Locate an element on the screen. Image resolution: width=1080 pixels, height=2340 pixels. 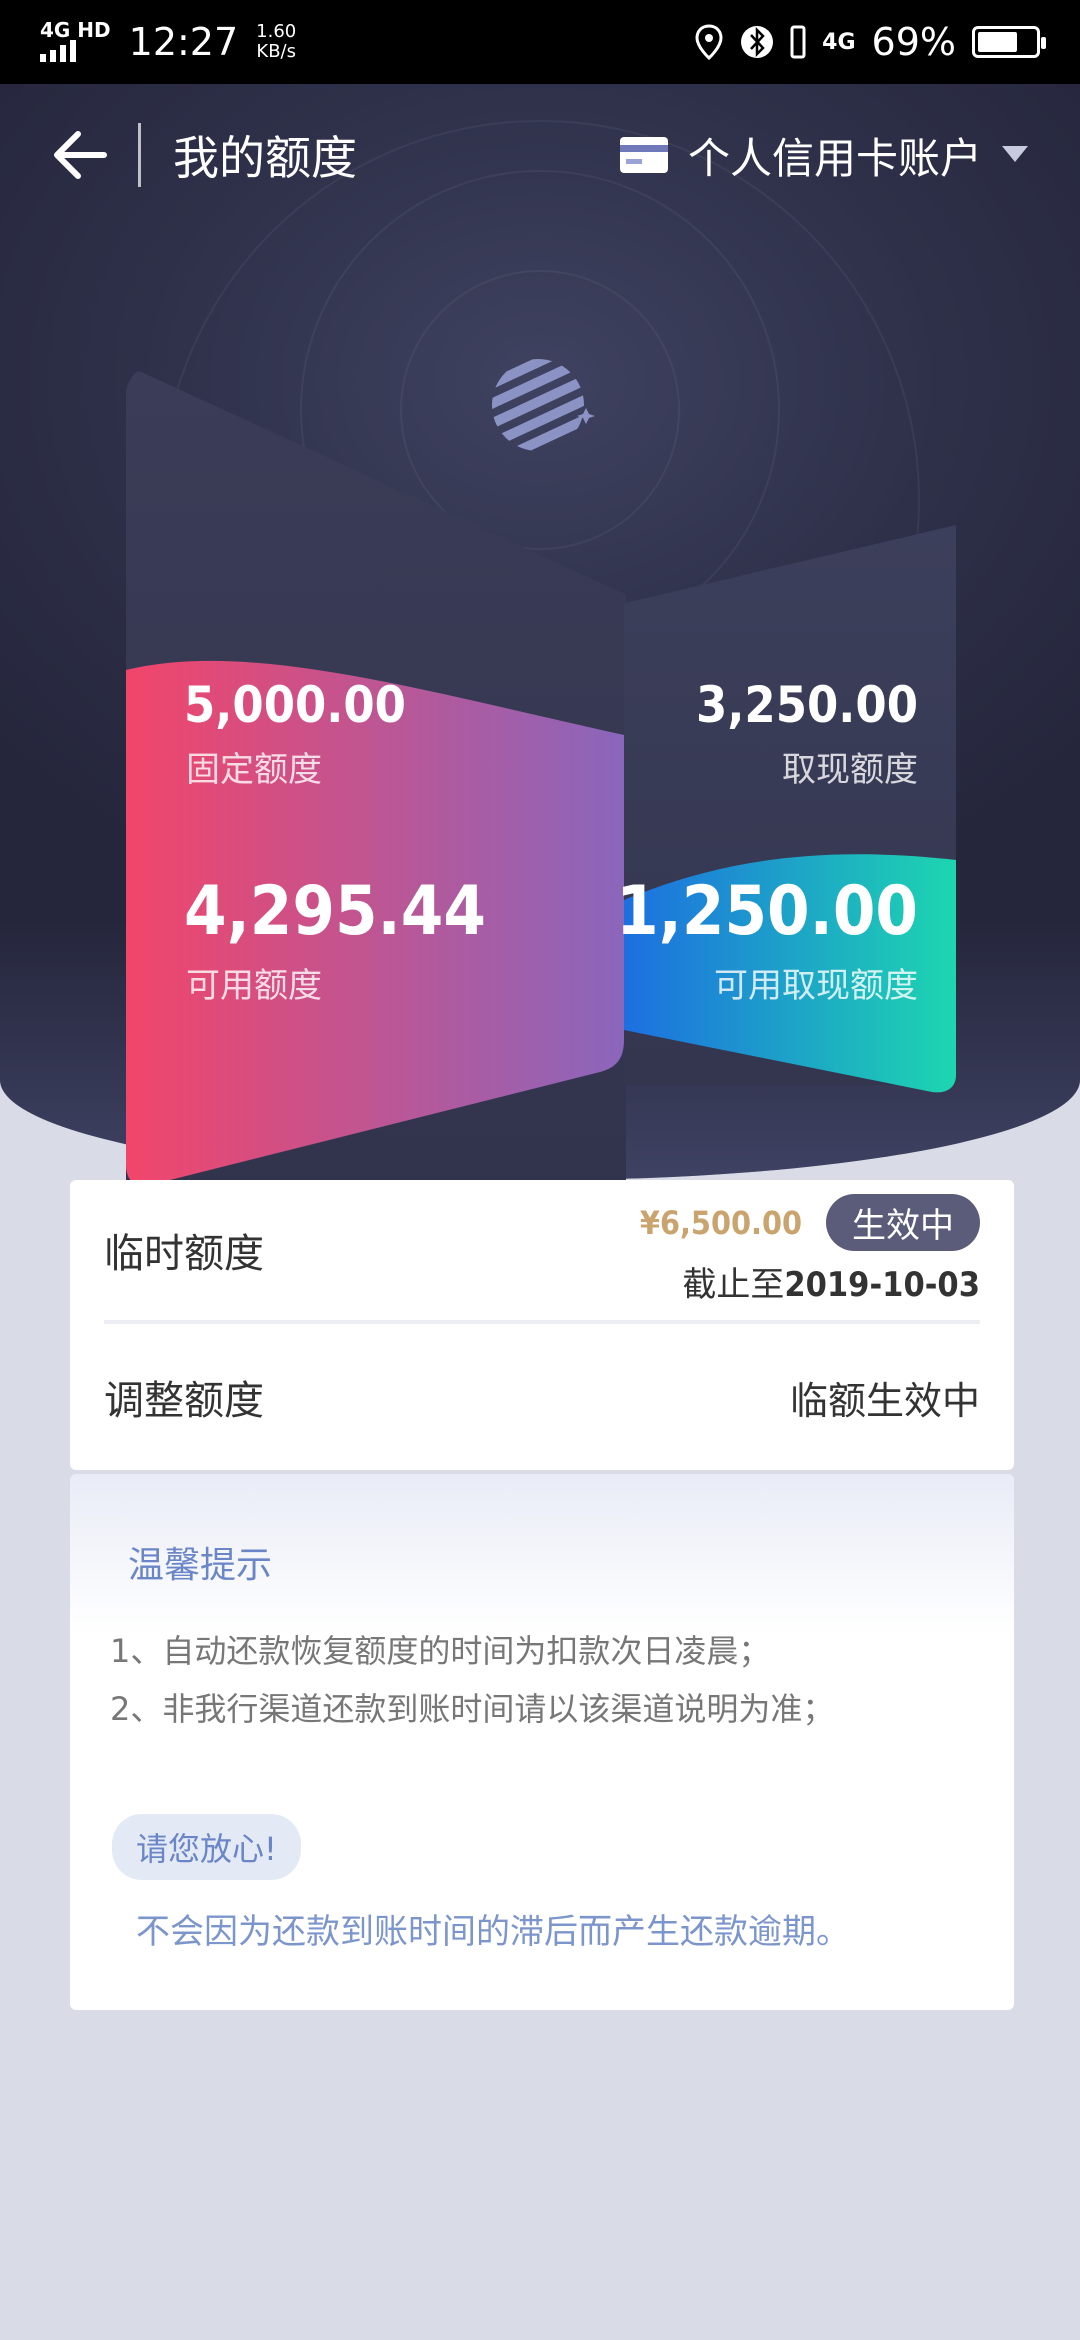
adjust-limit-row: 调整额度 临额生效中 is located at coordinates (542, 1397).